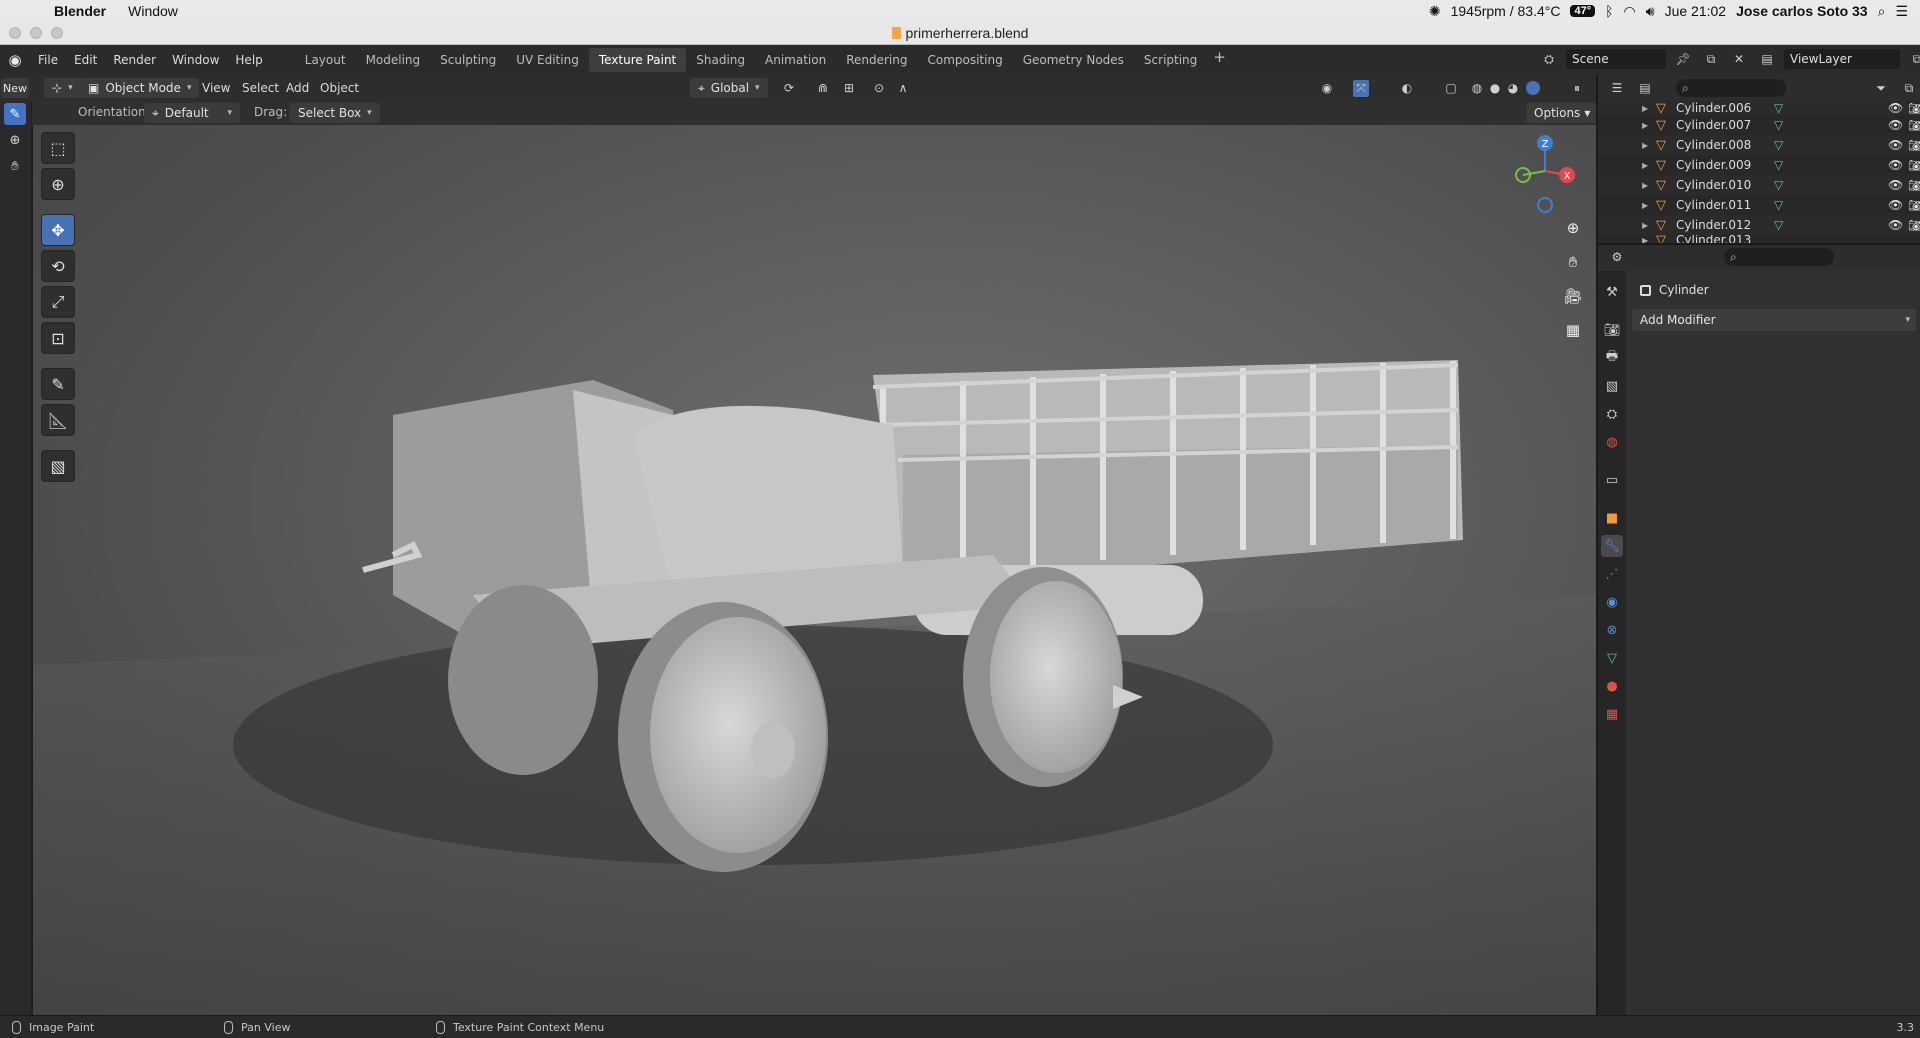 This screenshot has height=1038, width=1920. Describe the element at coordinates (1562, 113) in the screenshot. I see `options-dropdown: Options ▾` at that location.